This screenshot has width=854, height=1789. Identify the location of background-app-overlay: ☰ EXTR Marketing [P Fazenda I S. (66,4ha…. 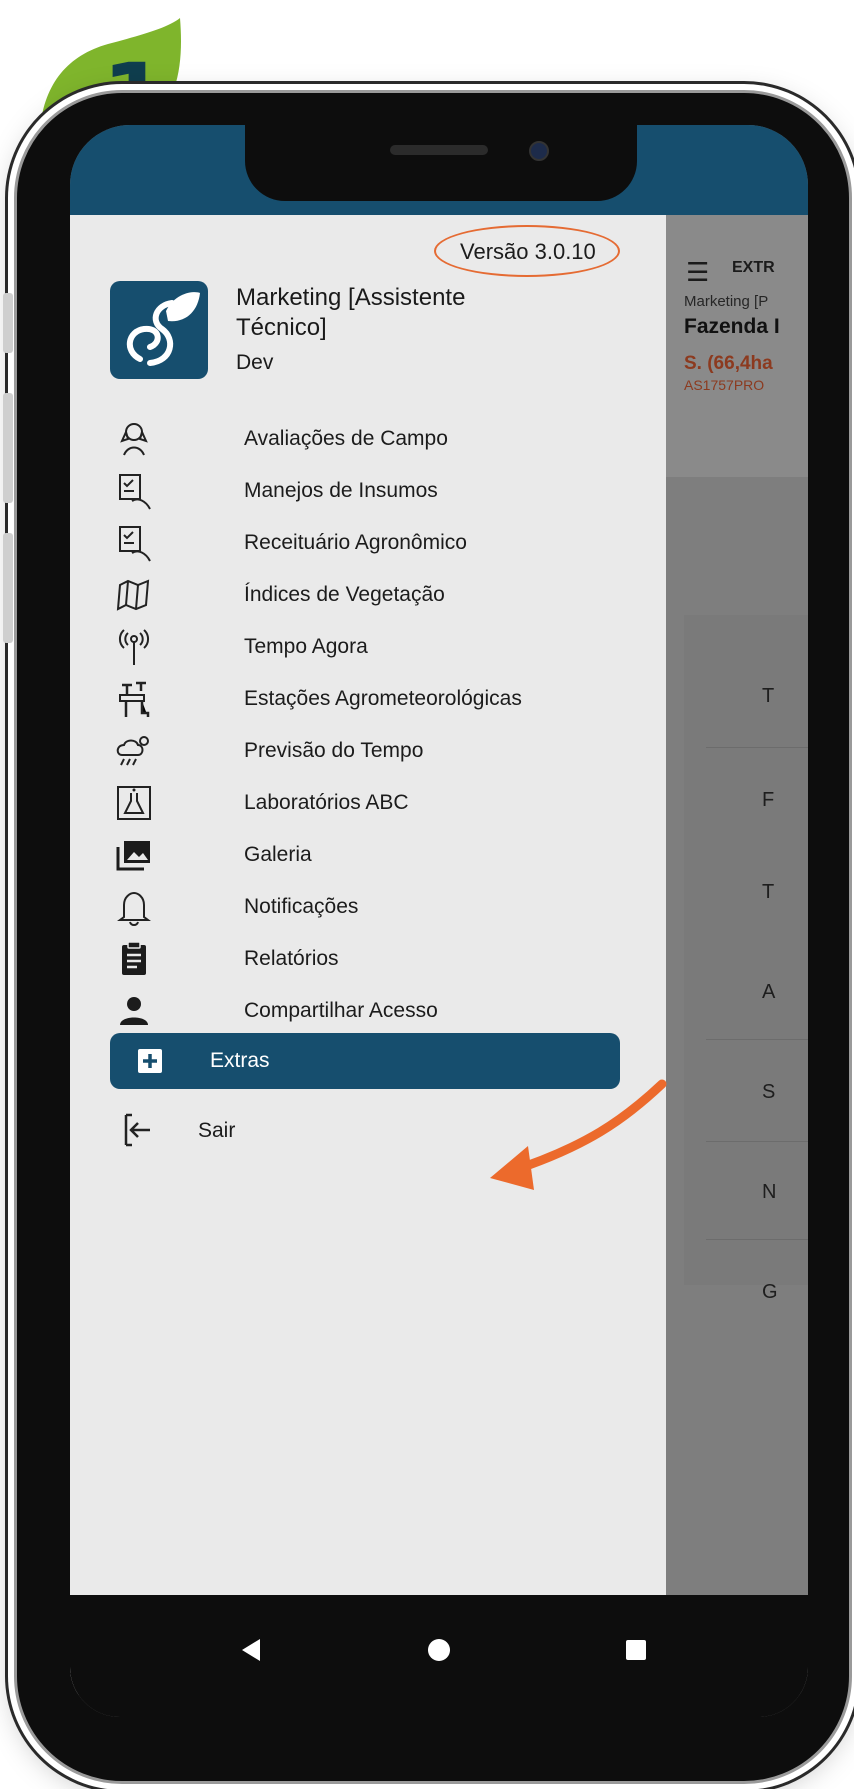
(737, 955).